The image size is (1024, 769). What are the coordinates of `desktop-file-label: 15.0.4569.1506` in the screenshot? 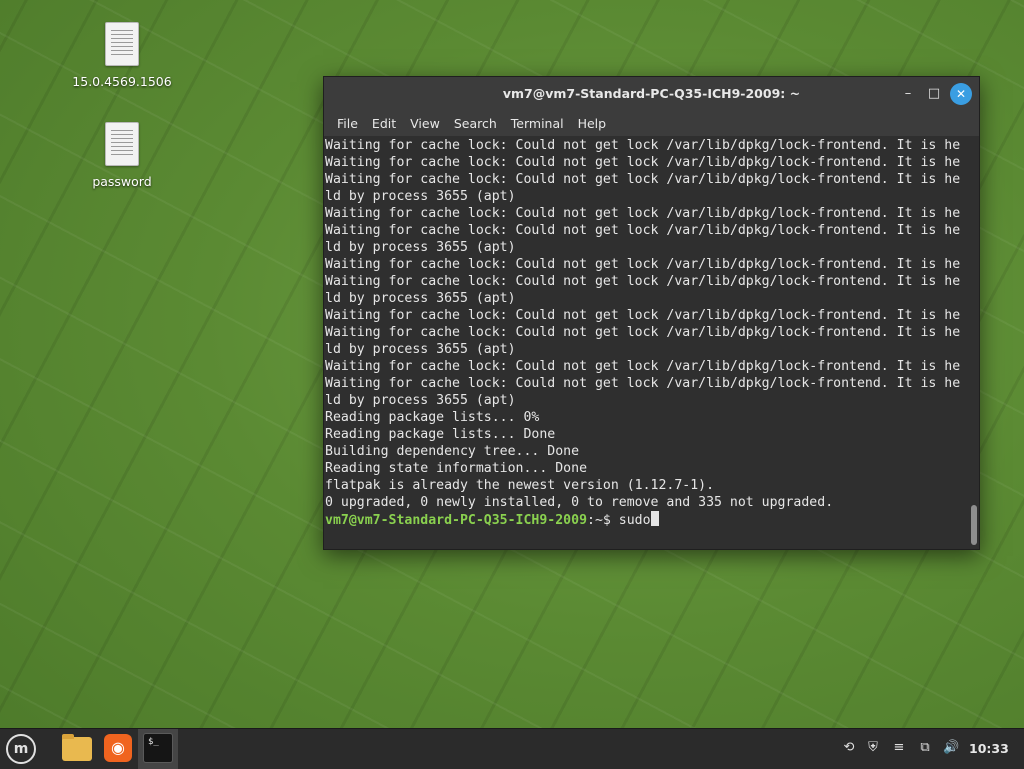 It's located at (122, 81).